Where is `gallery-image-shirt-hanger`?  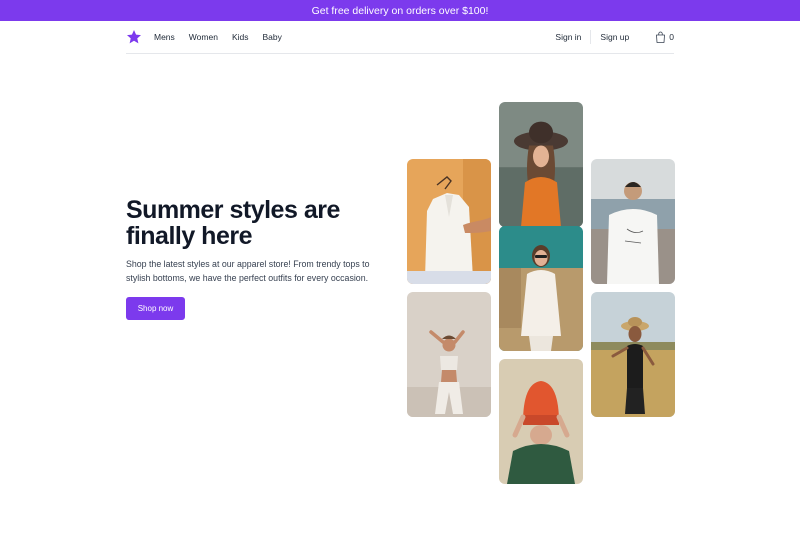 gallery-image-shirt-hanger is located at coordinates (449, 221).